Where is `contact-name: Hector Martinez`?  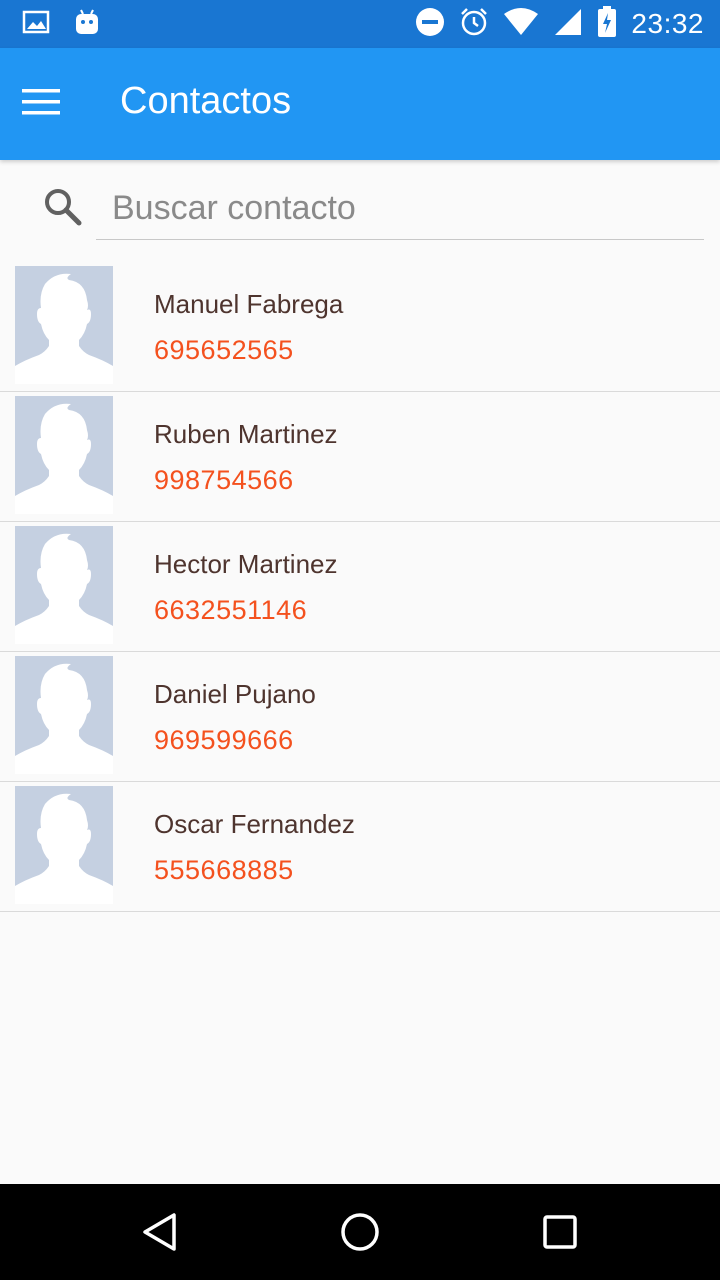
contact-name: Hector Martinez is located at coordinates (246, 564).